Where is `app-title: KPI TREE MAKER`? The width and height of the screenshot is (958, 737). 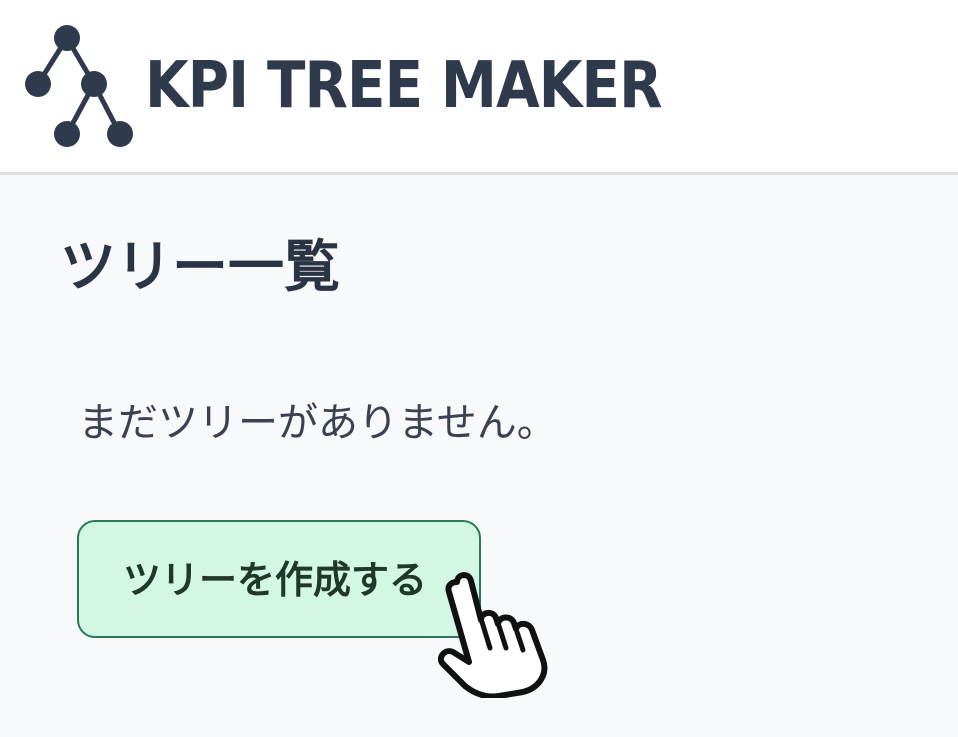 app-title: KPI TREE MAKER is located at coordinates (403, 86).